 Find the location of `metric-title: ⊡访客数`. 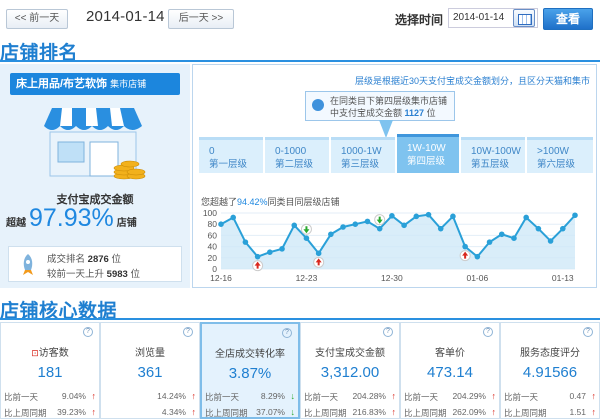

metric-title: ⊡访客数 is located at coordinates (50, 351).